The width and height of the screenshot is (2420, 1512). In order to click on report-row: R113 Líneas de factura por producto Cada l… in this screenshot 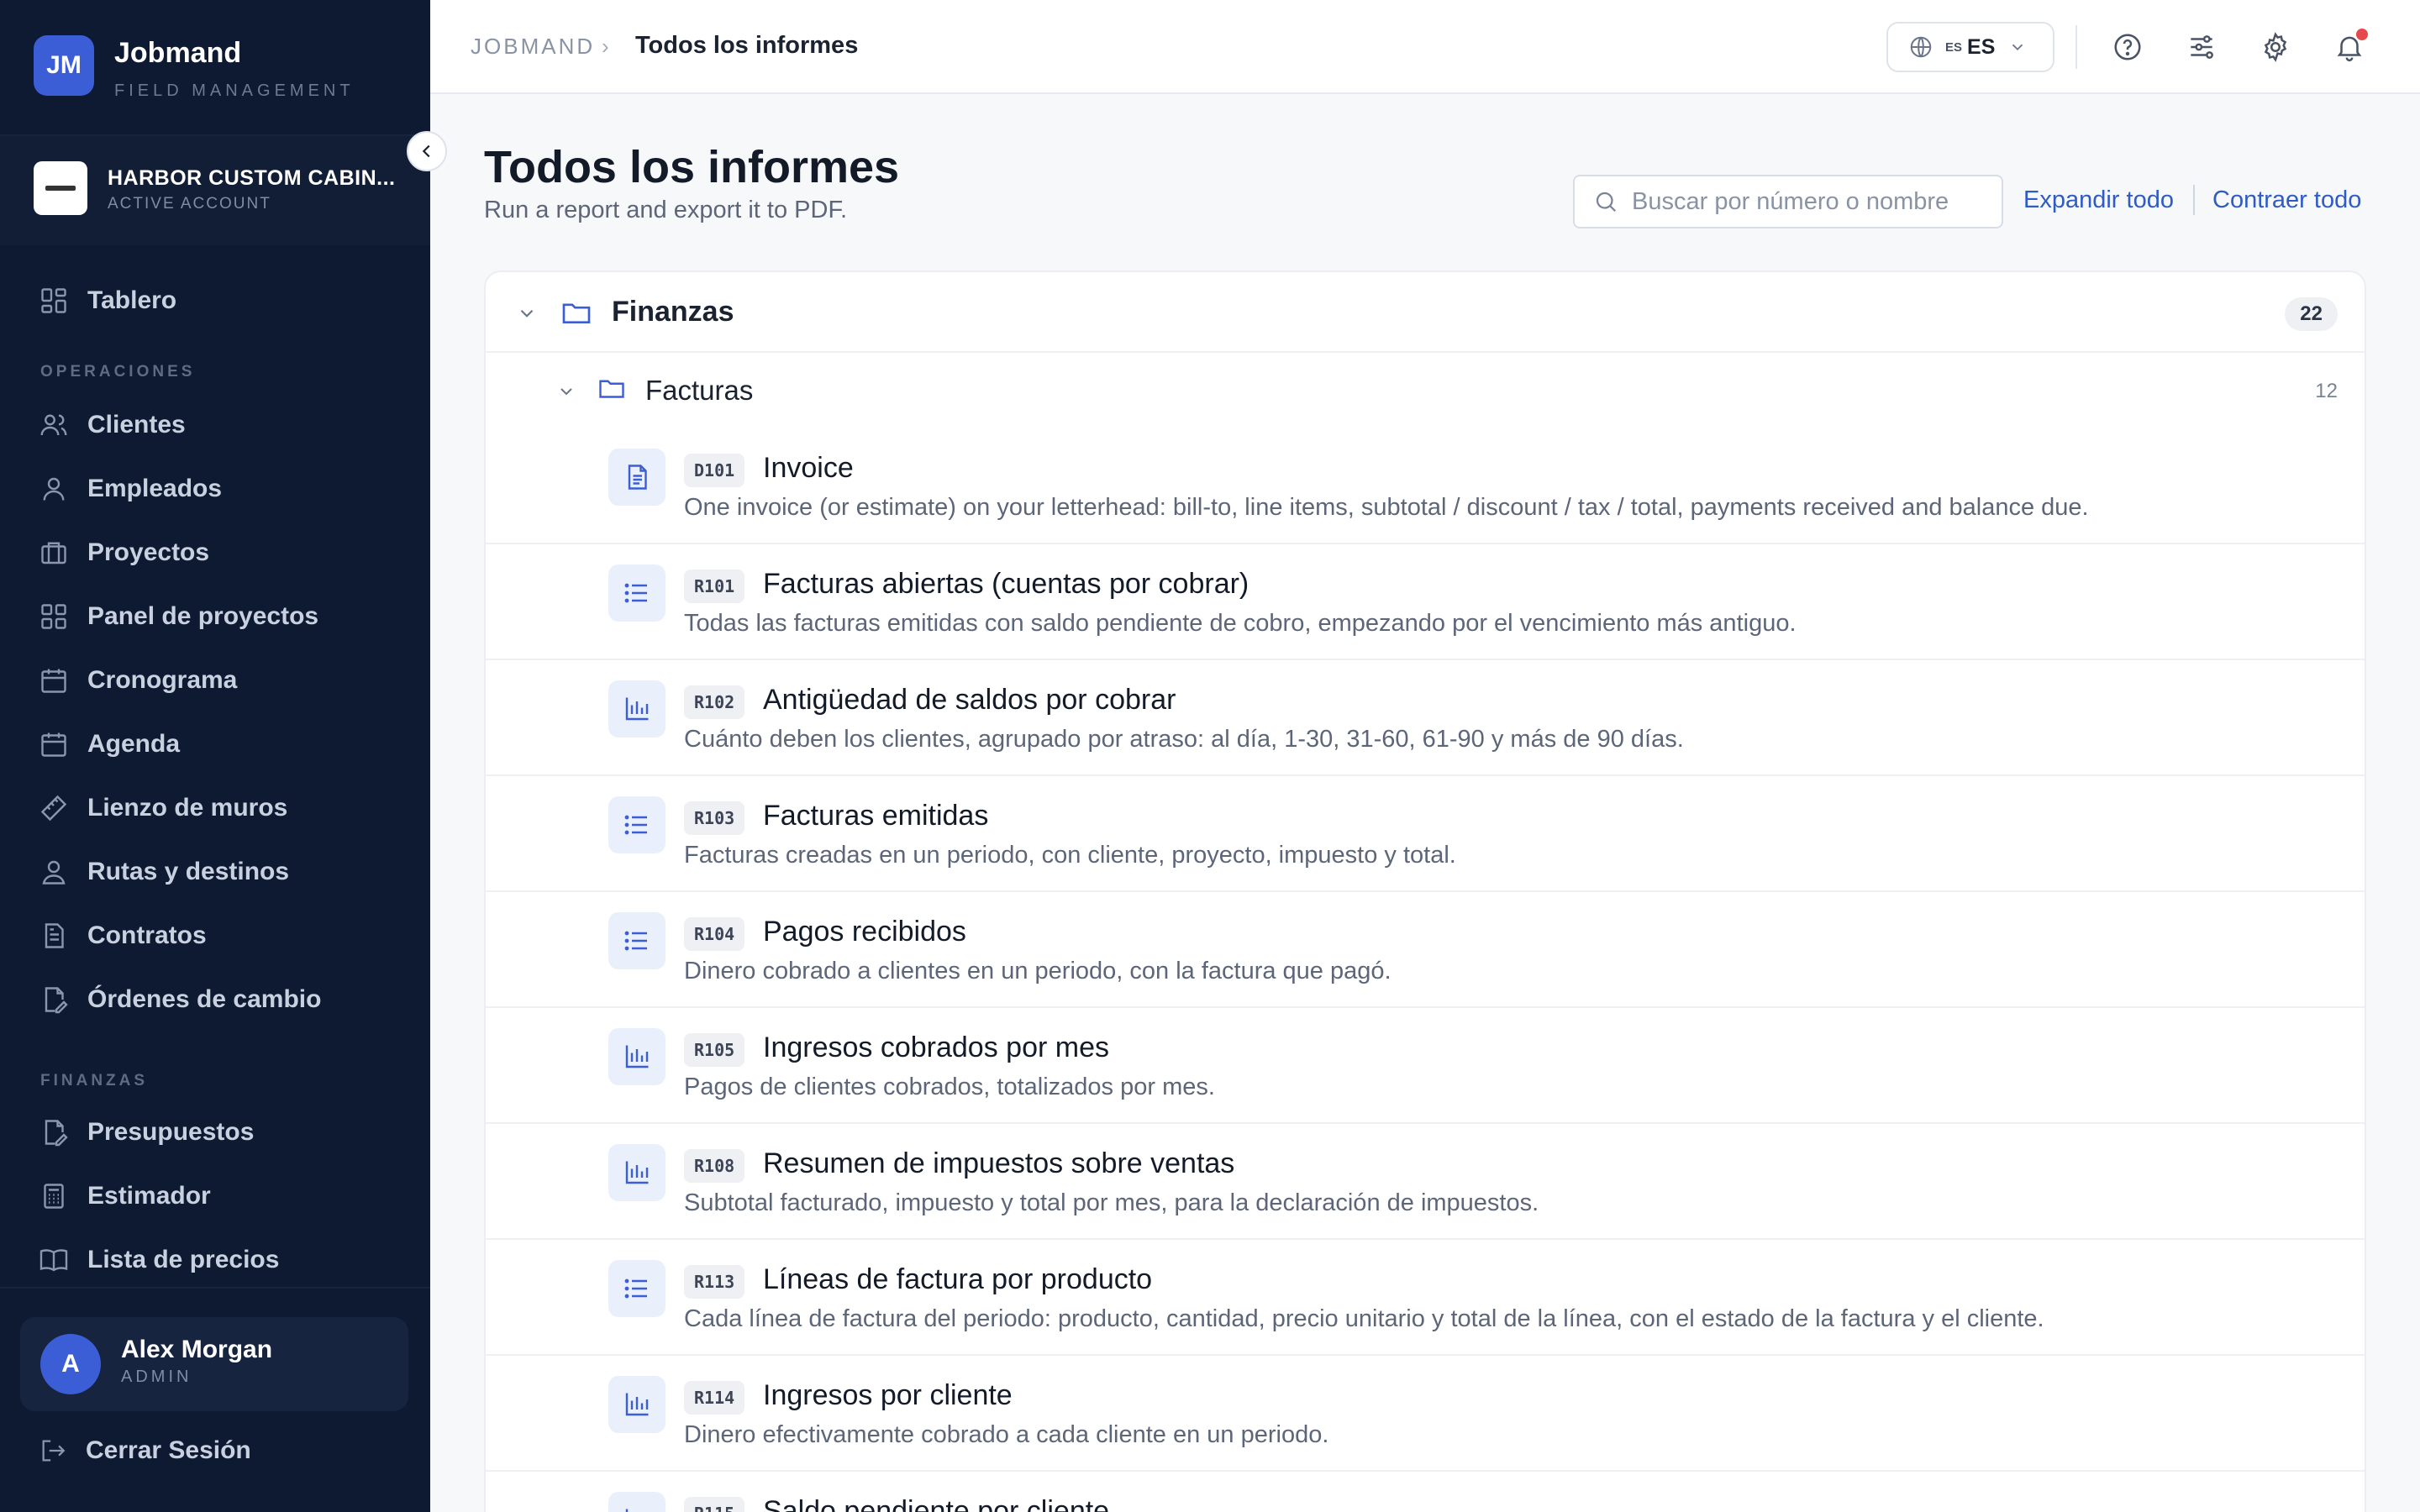, I will do `click(1425, 1298)`.